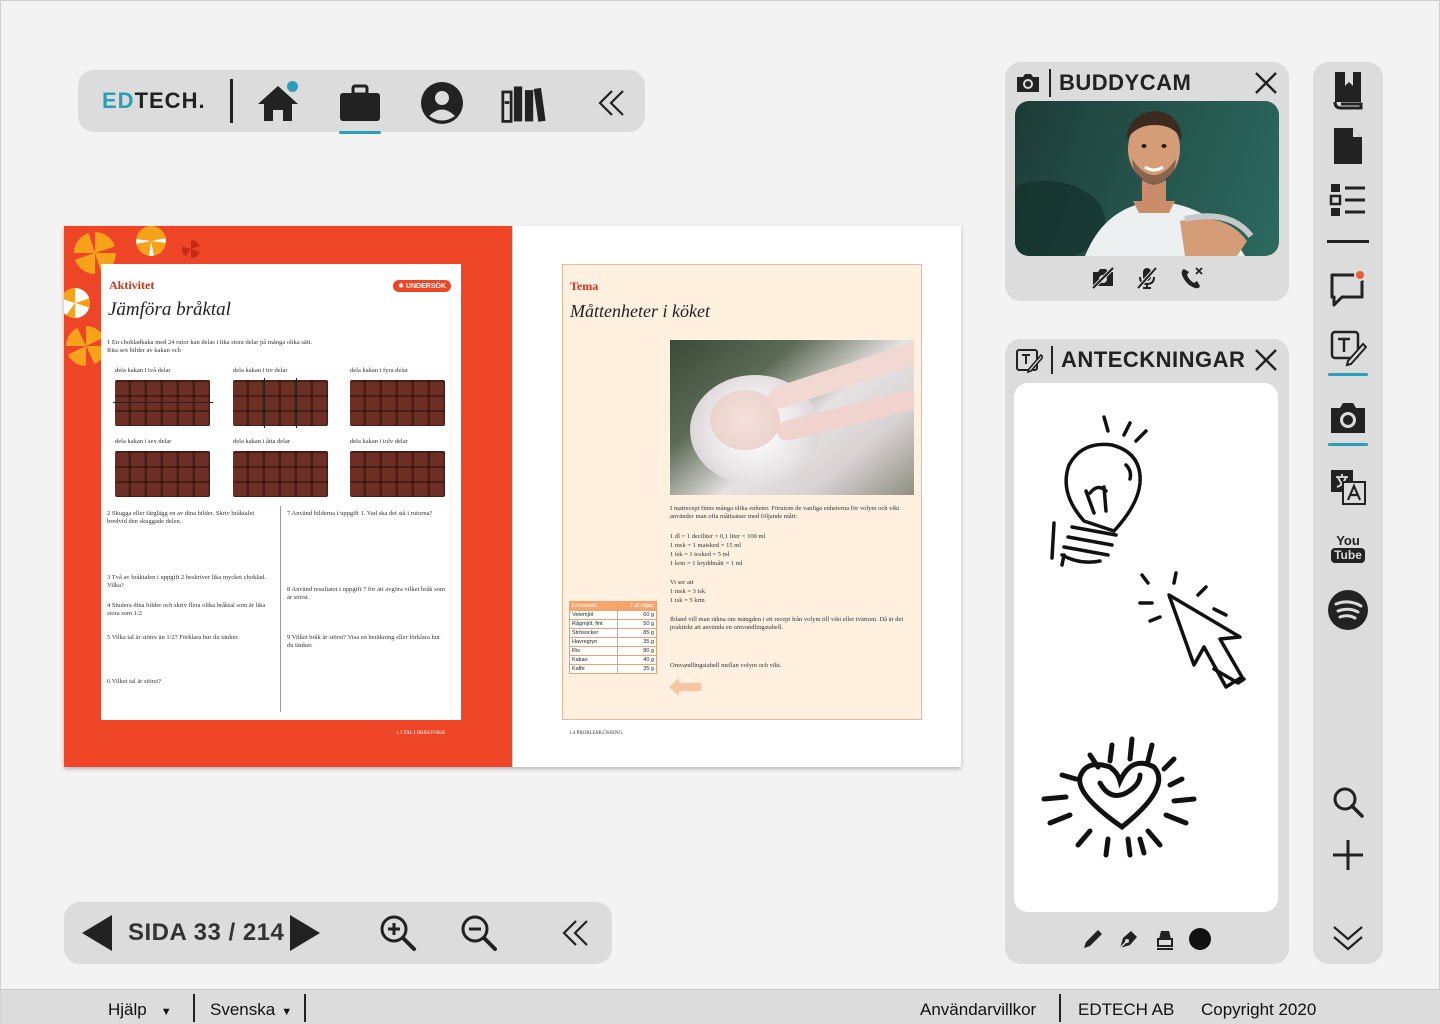  Describe the element at coordinates (140, 1010) in the screenshot. I see `help-menu: Hjälp ▼` at that location.